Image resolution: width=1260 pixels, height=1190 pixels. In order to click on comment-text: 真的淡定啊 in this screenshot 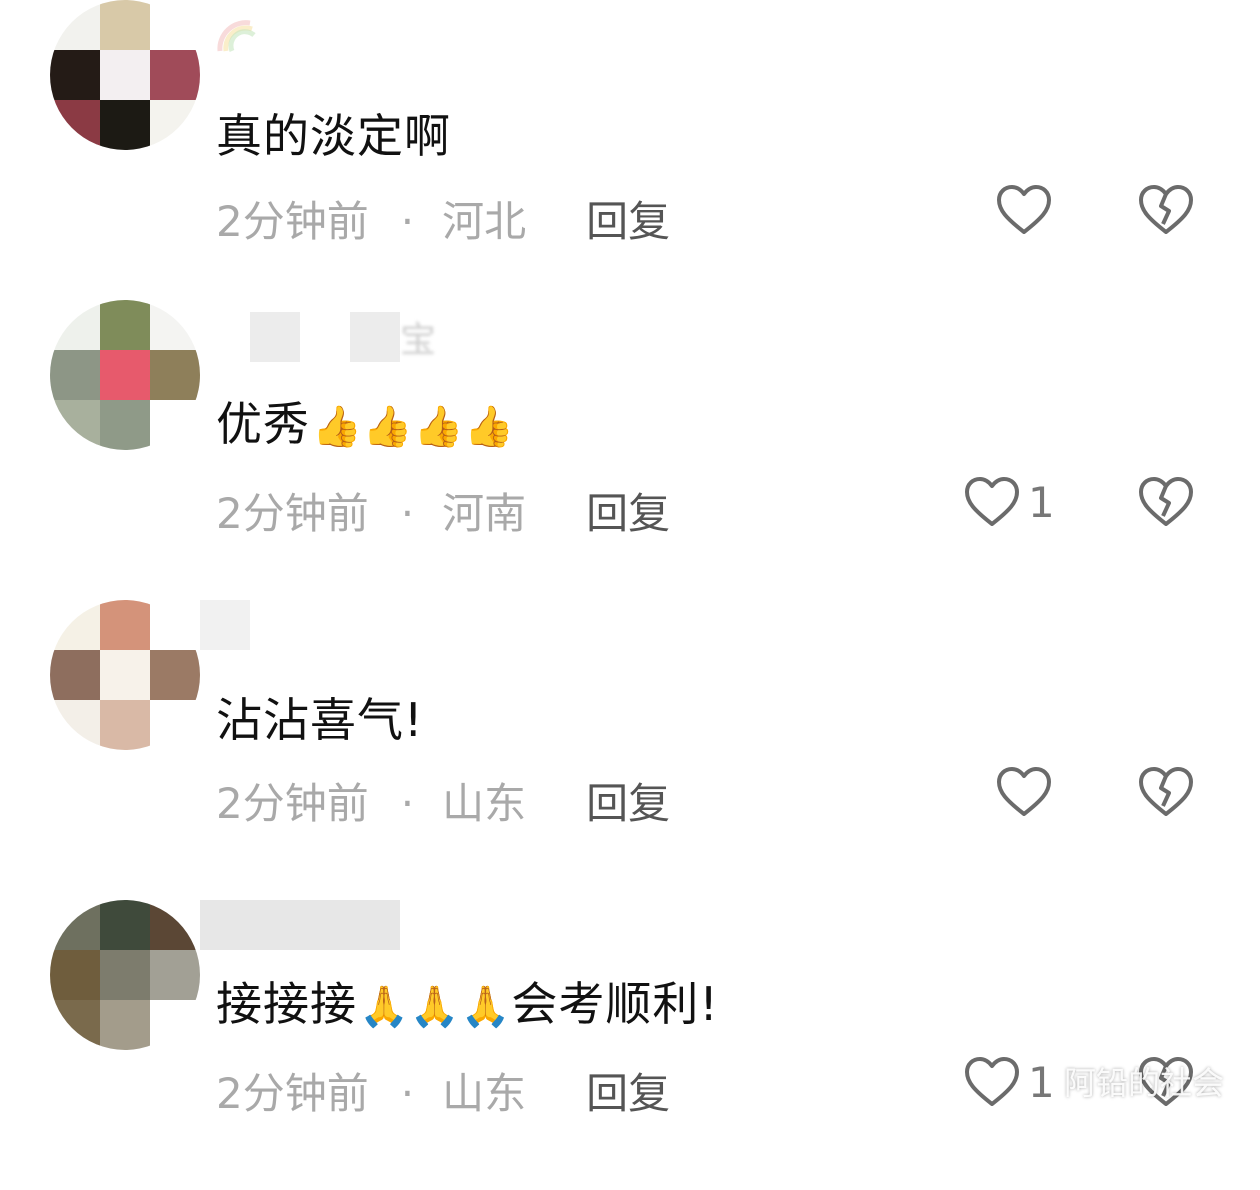, I will do `click(333, 136)`.